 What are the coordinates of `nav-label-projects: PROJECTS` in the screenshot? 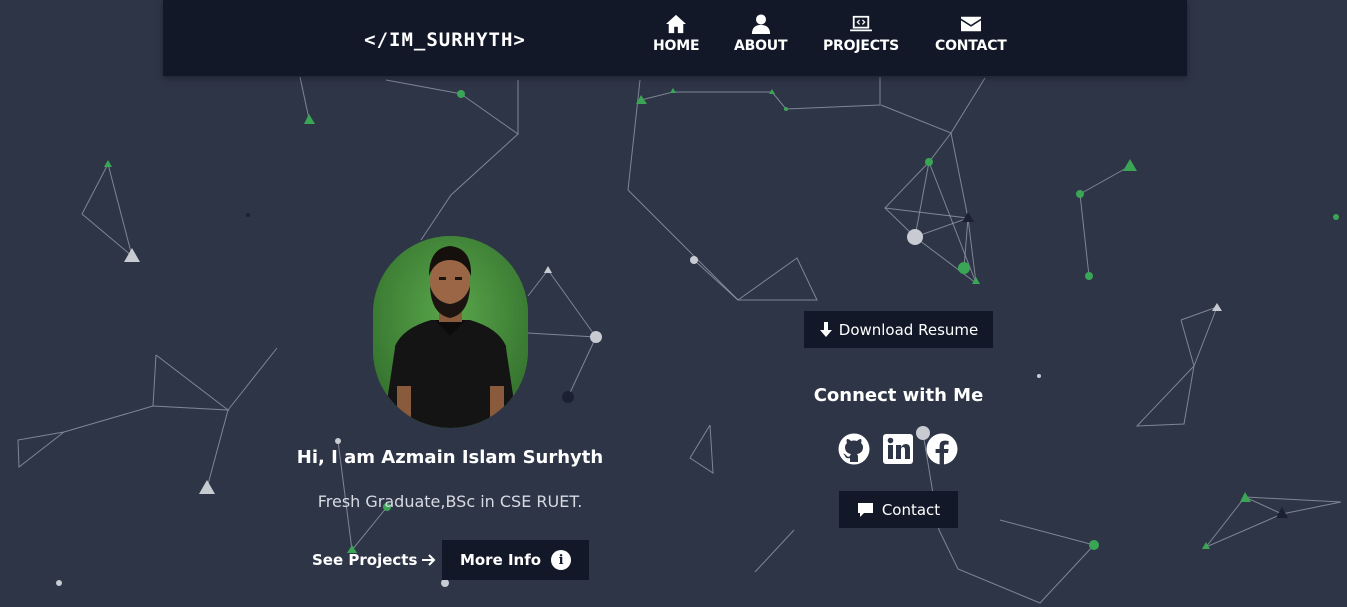 It's located at (861, 46).